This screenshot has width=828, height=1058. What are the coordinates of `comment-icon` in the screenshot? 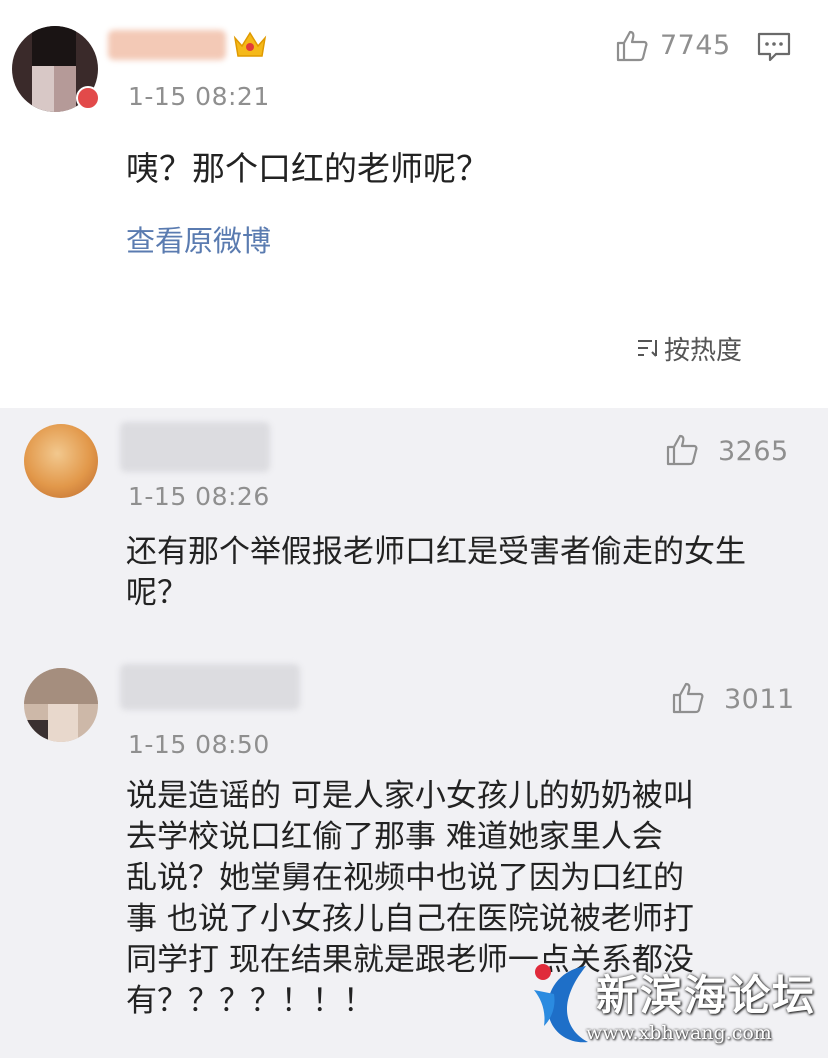 It's located at (774, 47).